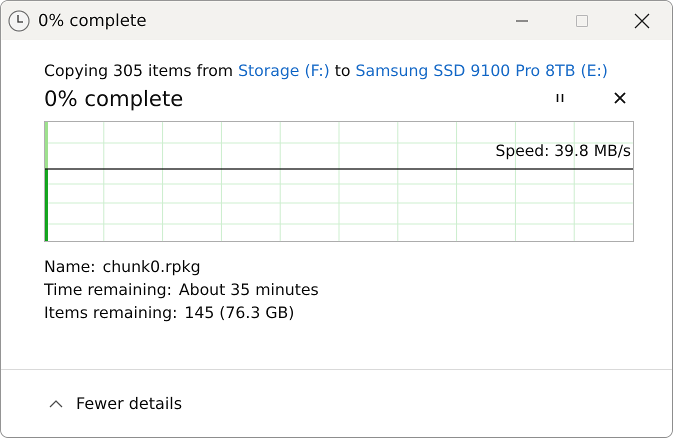  What do you see at coordinates (582, 21) in the screenshot?
I see `maximize-icon` at bounding box center [582, 21].